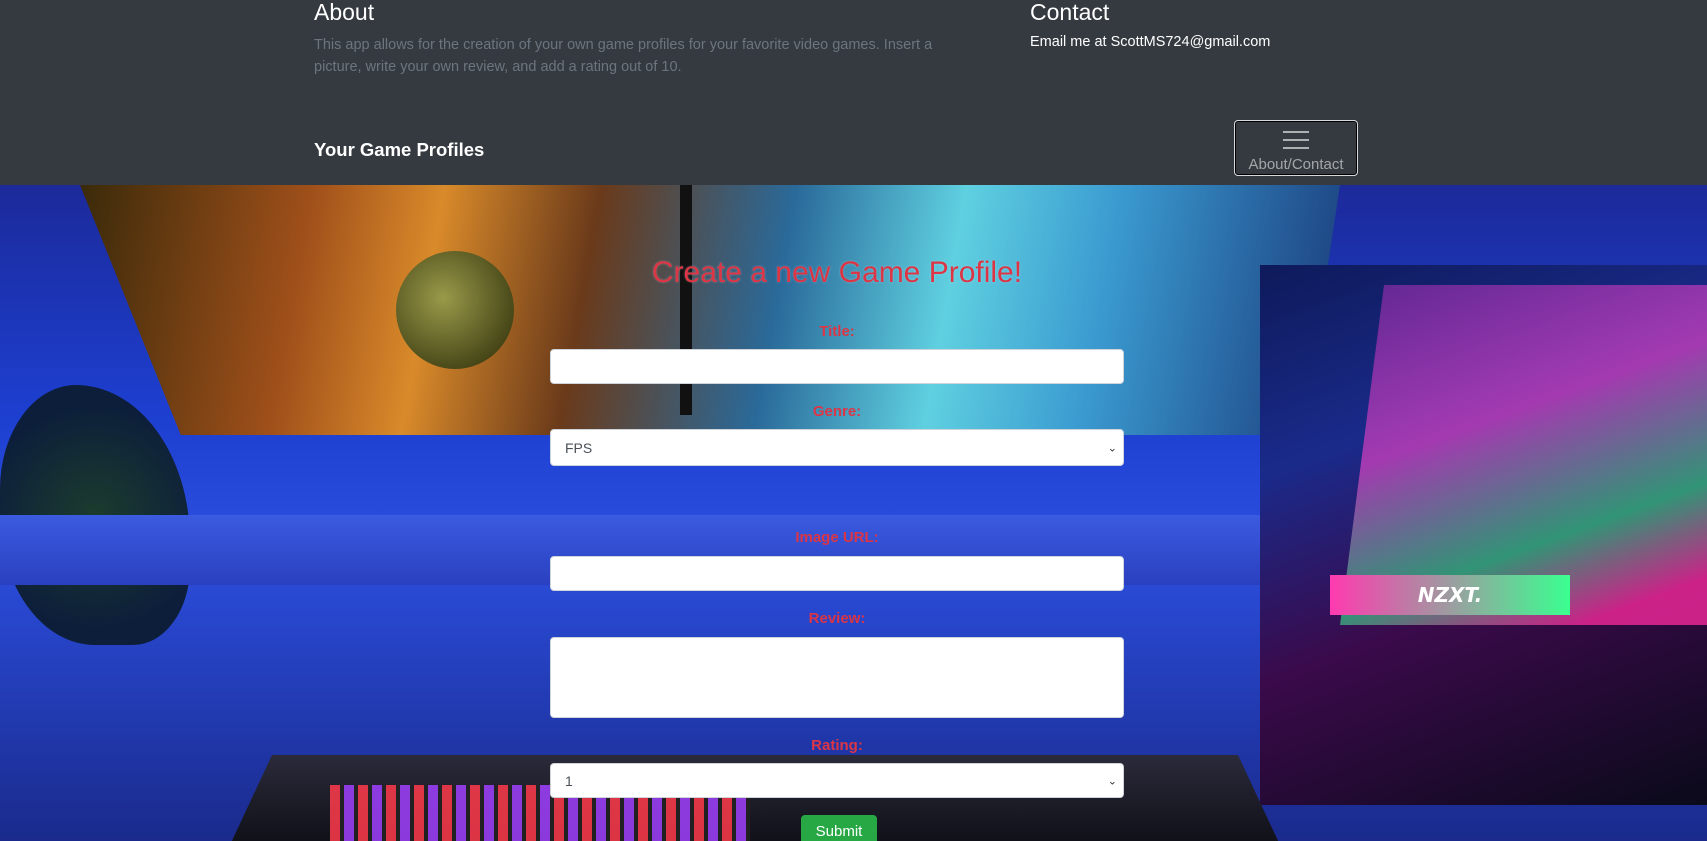 This screenshot has height=841, width=1707. Describe the element at coordinates (1523, 455) in the screenshot. I see `pc-case-glow-graphic` at that location.